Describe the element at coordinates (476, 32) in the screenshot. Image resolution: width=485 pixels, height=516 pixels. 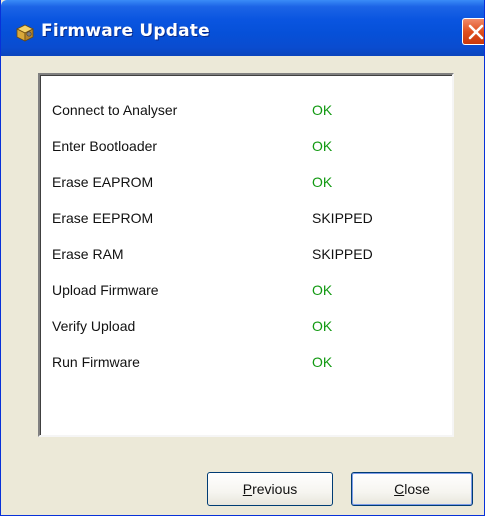
I see `close-icon` at that location.